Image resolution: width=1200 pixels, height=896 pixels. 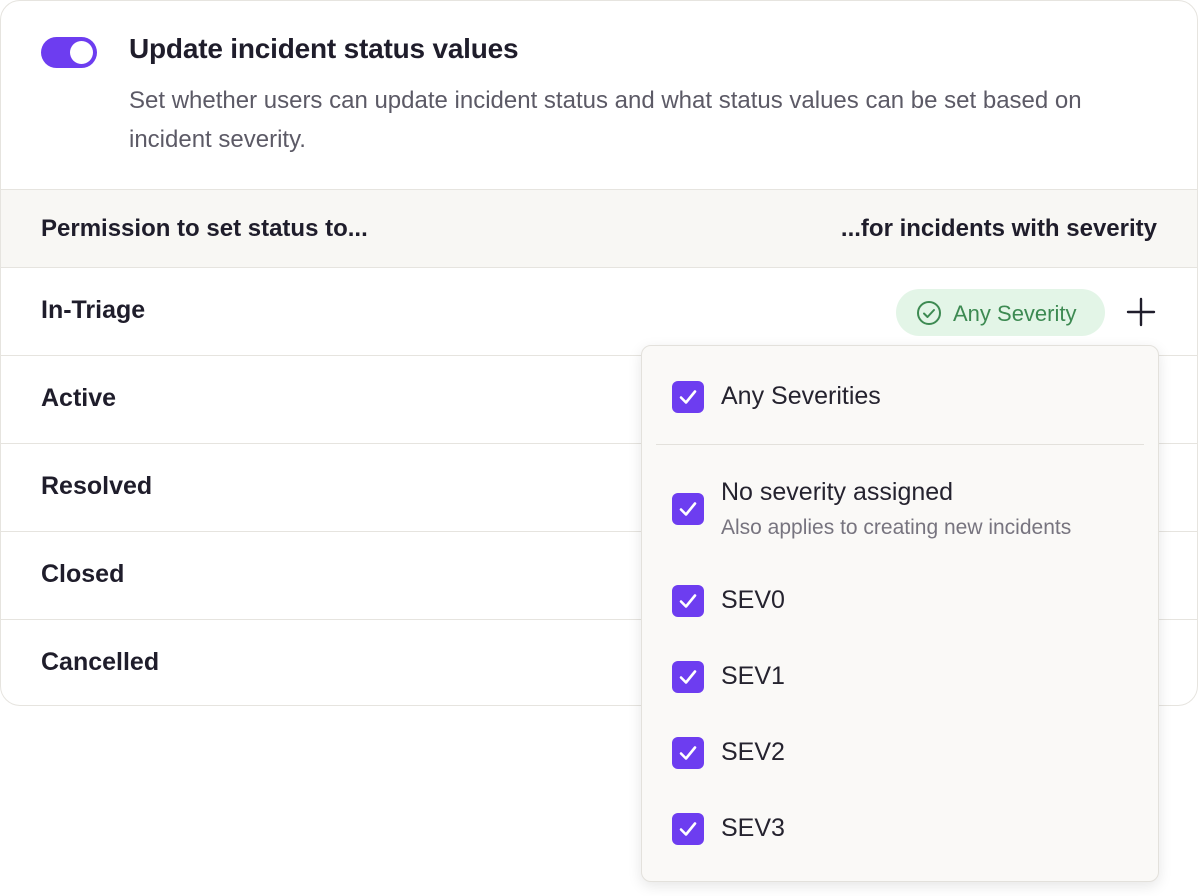 I want to click on option-label: Any Severities, so click(x=801, y=396).